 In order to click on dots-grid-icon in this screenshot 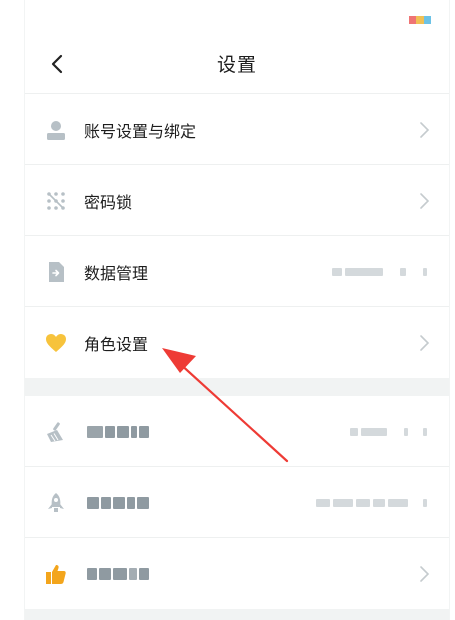, I will do `click(56, 201)`.